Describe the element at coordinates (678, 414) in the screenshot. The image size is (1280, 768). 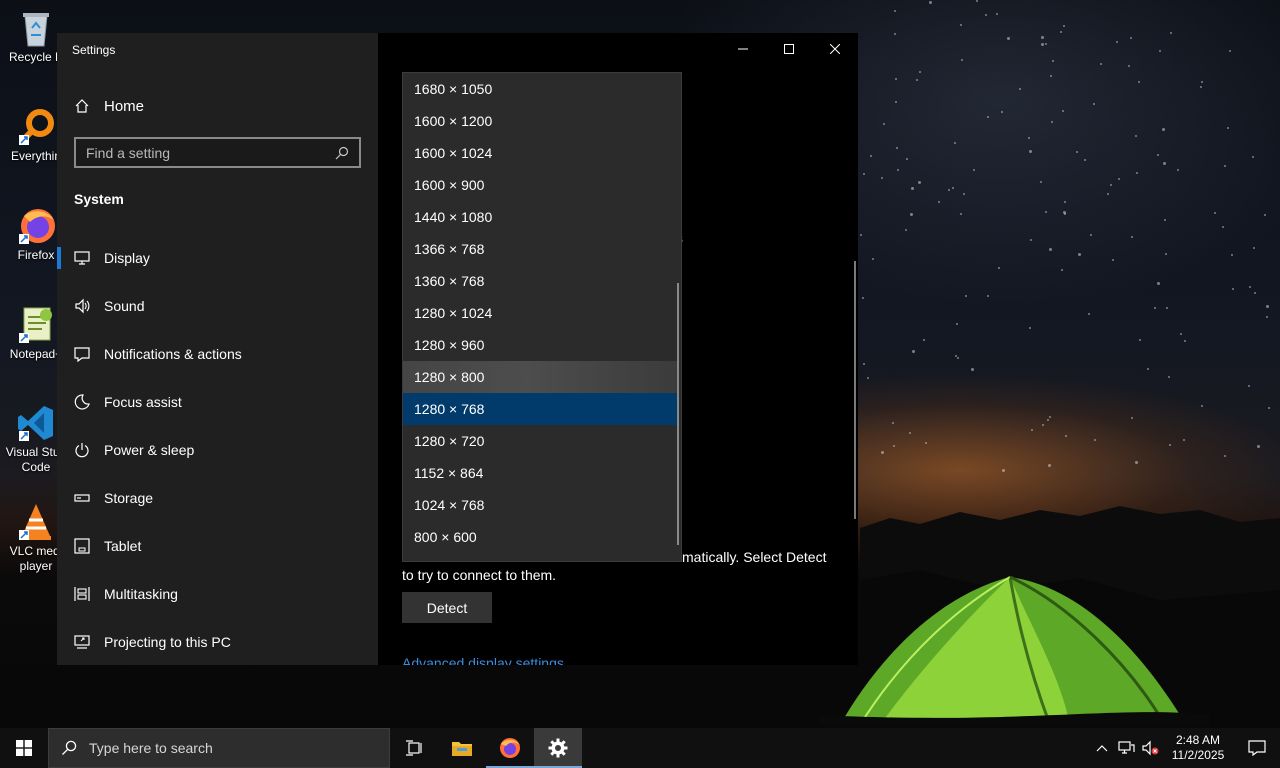
I see `dropdown-scrollbar` at that location.